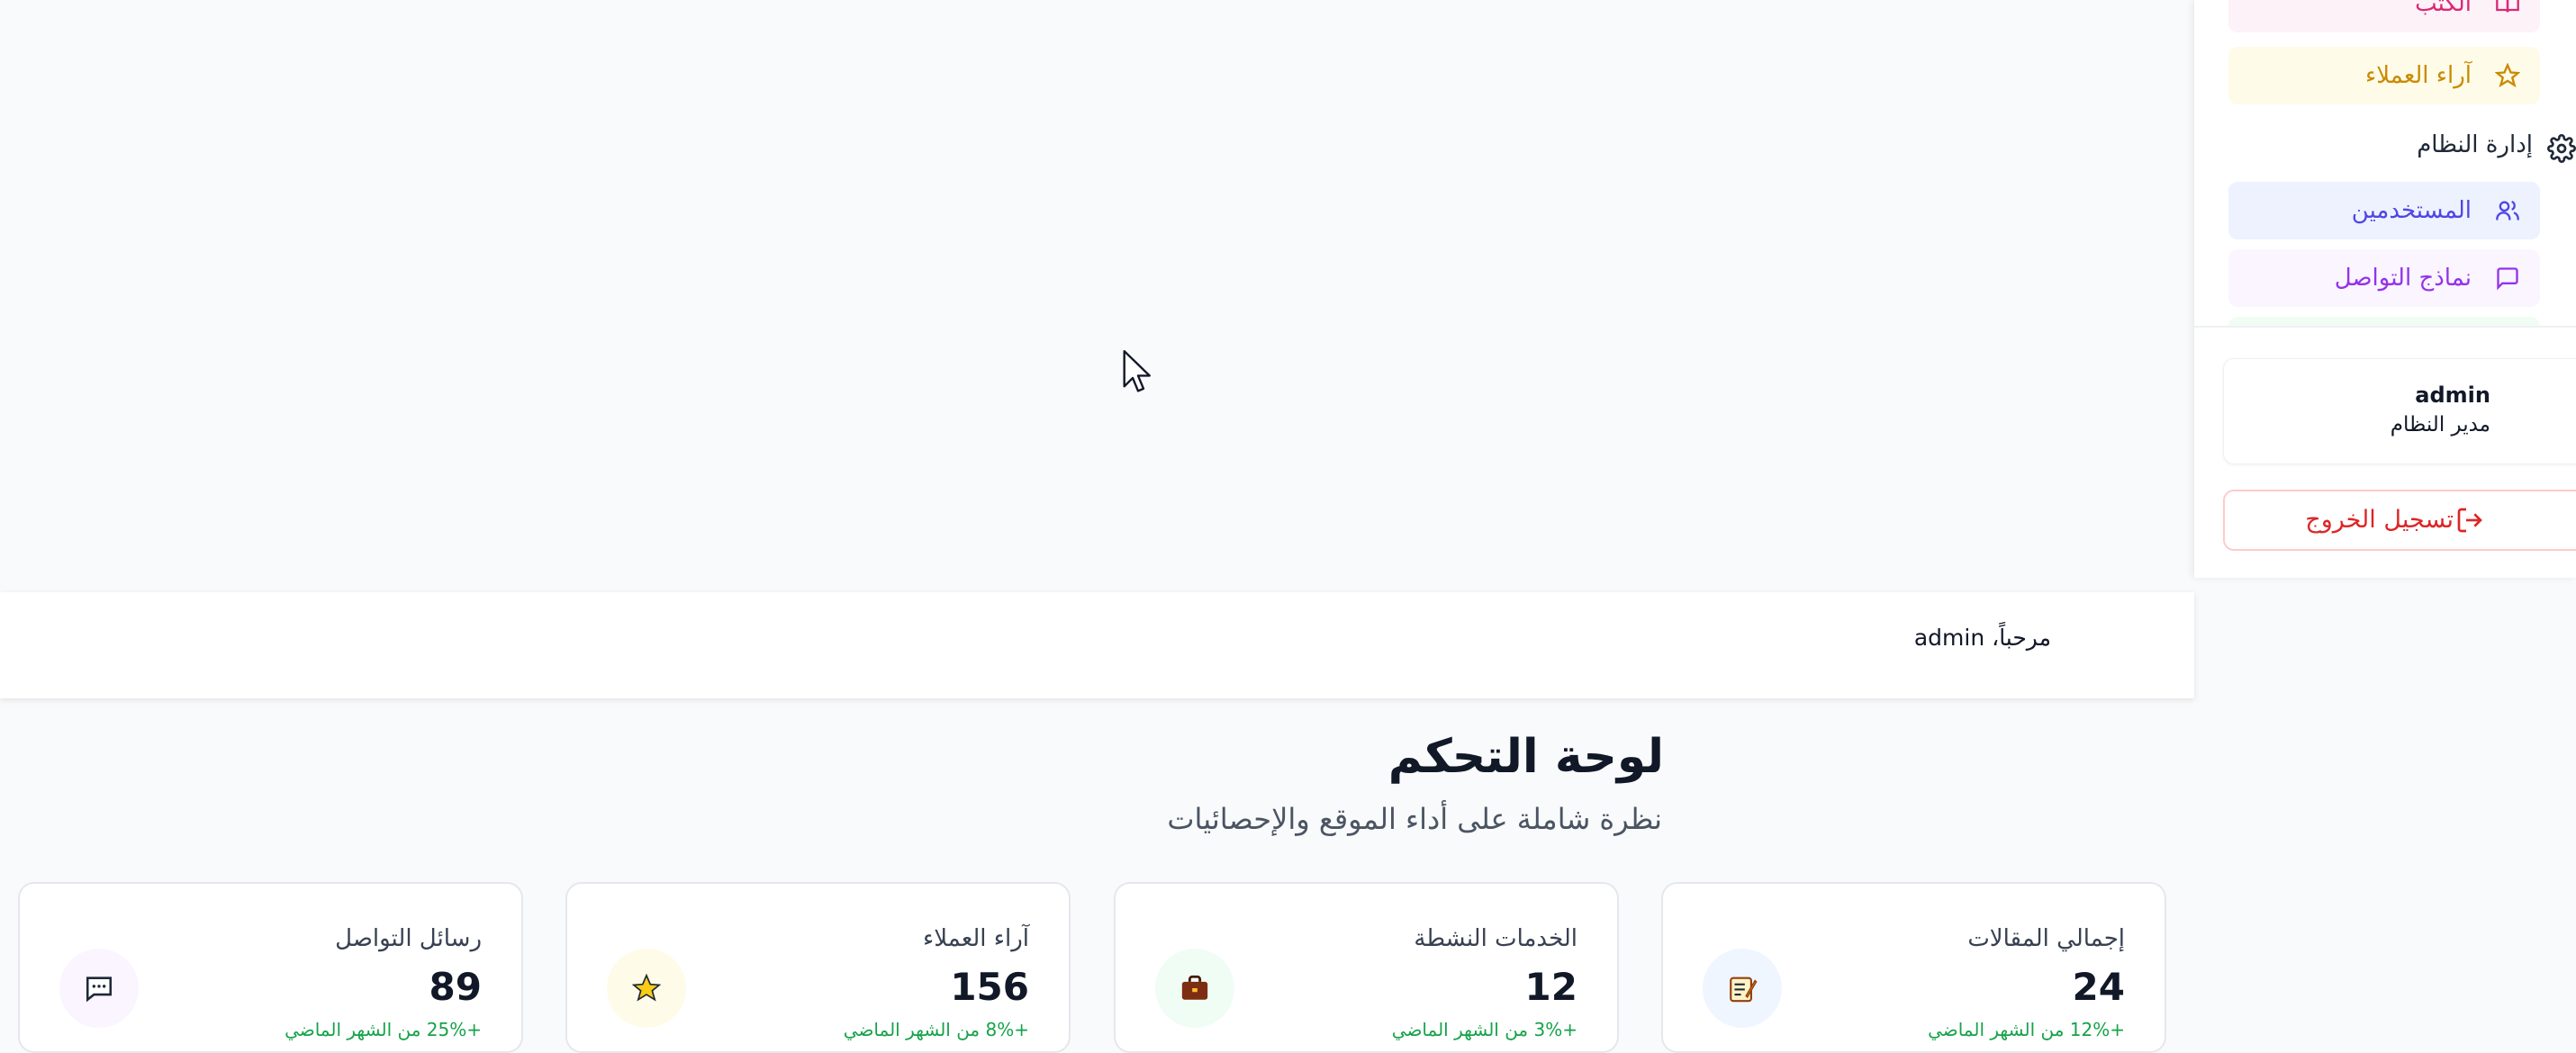  I want to click on stat-label: إجمالي المقالات, so click(2046, 939).